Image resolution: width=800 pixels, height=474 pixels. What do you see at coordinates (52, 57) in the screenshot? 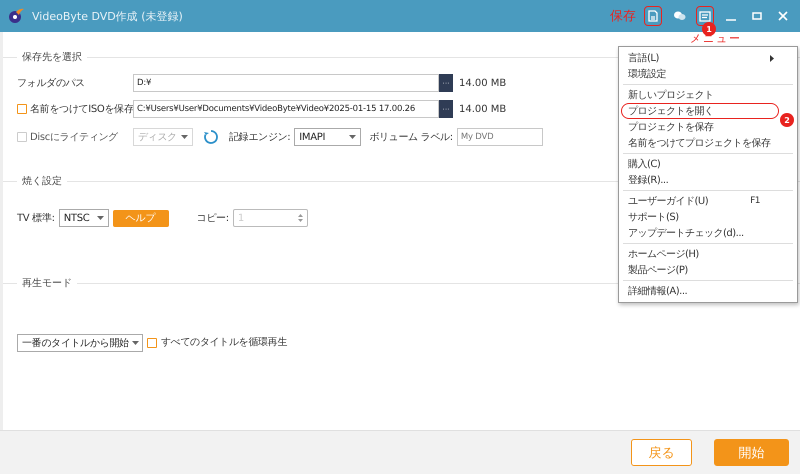
I see `section-heading: 保存先を選択` at bounding box center [52, 57].